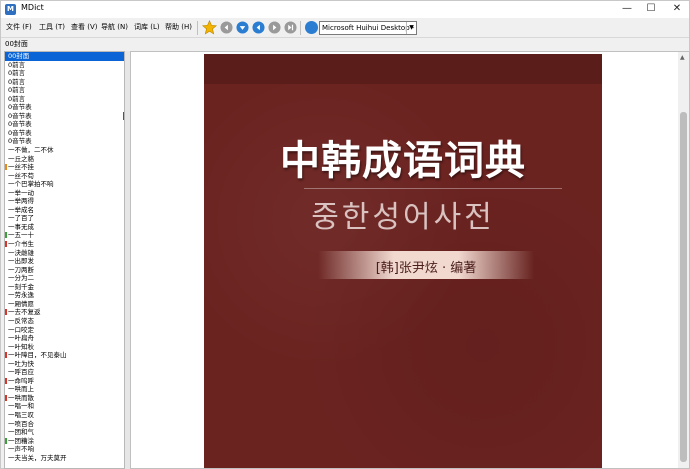 This screenshot has width=690, height=469. Describe the element at coordinates (64, 330) in the screenshot. I see `list-item: 一口咬定` at that location.